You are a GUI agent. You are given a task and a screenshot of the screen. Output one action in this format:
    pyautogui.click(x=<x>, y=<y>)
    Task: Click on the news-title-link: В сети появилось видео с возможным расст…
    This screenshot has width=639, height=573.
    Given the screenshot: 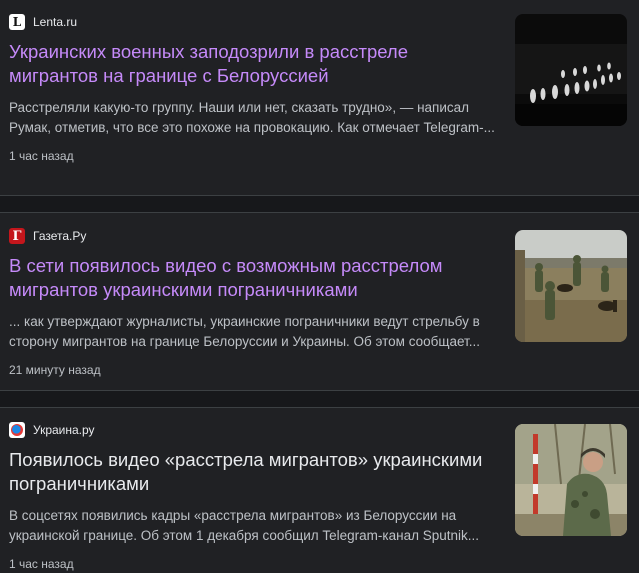 What is the action you would take?
    pyautogui.click(x=255, y=278)
    